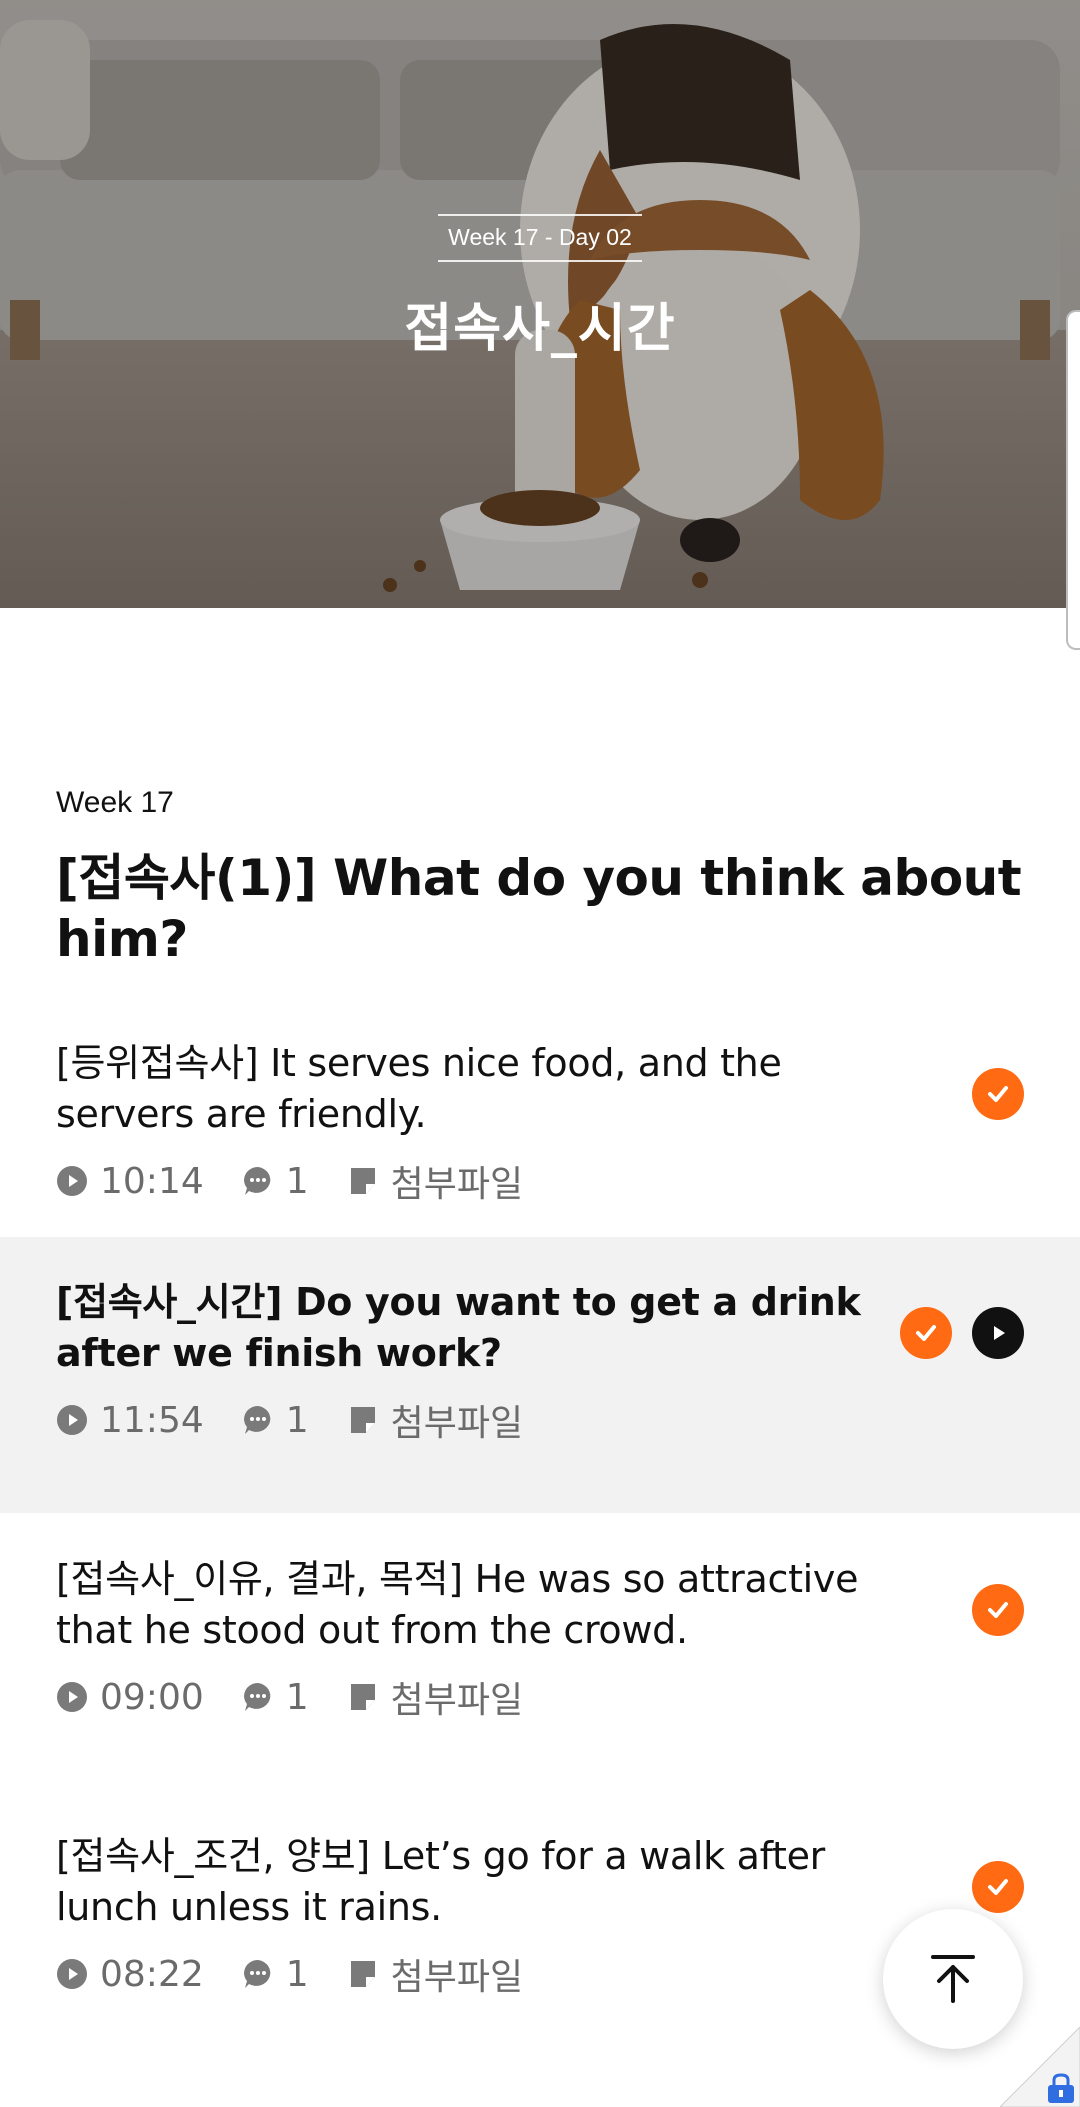 The height and width of the screenshot is (2107, 1080). I want to click on lesson-meta: 11:54 1 첨부파일, so click(308, 1420).